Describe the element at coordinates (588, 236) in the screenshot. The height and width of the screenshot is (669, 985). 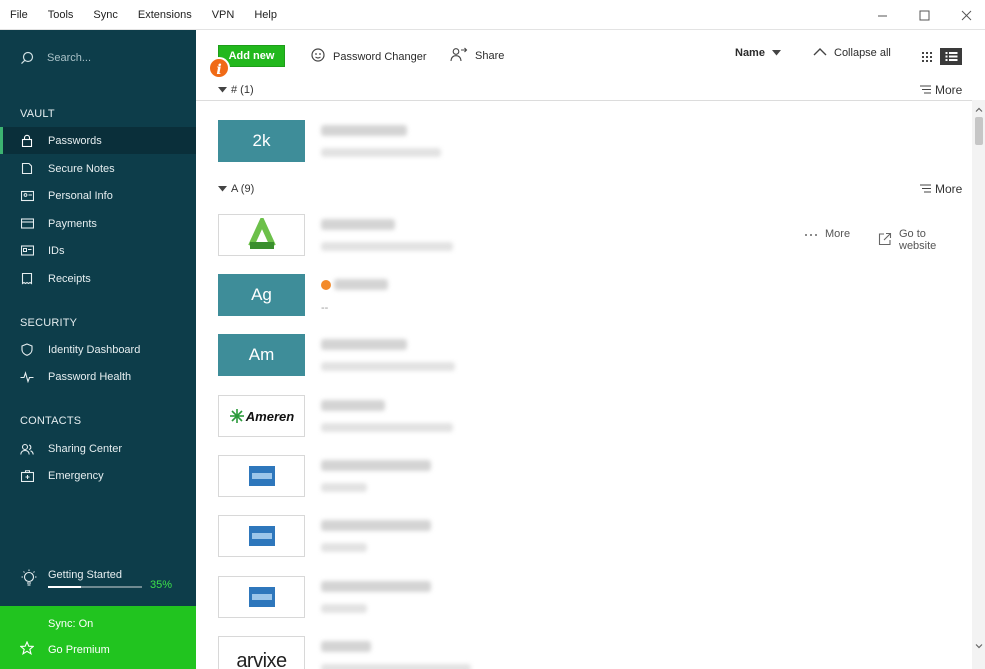
I see `list-item: More Go to website` at that location.